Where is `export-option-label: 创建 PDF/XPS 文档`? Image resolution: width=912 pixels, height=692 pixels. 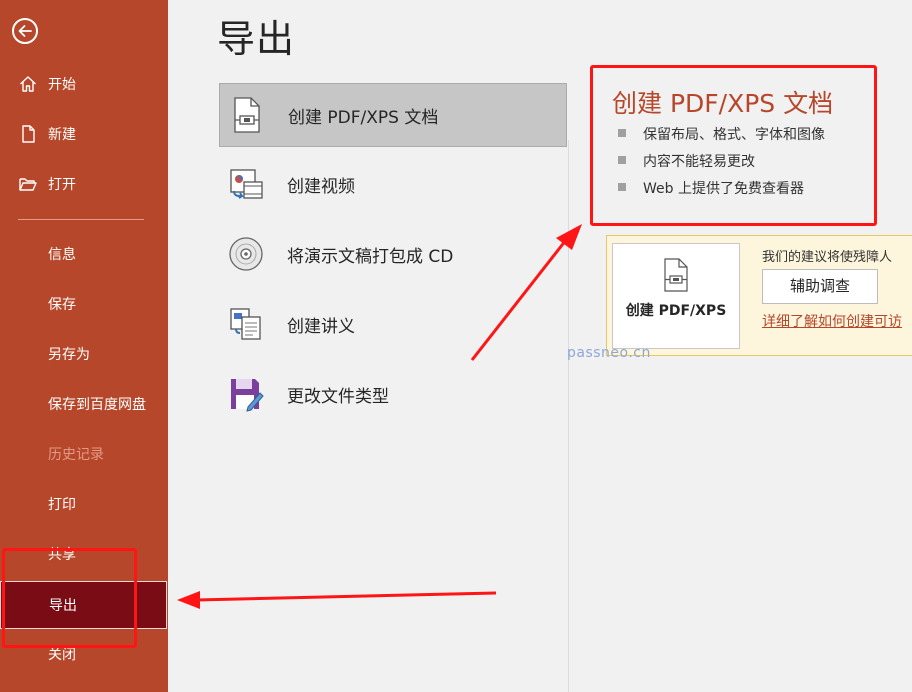 export-option-label: 创建 PDF/XPS 文档 is located at coordinates (363, 117).